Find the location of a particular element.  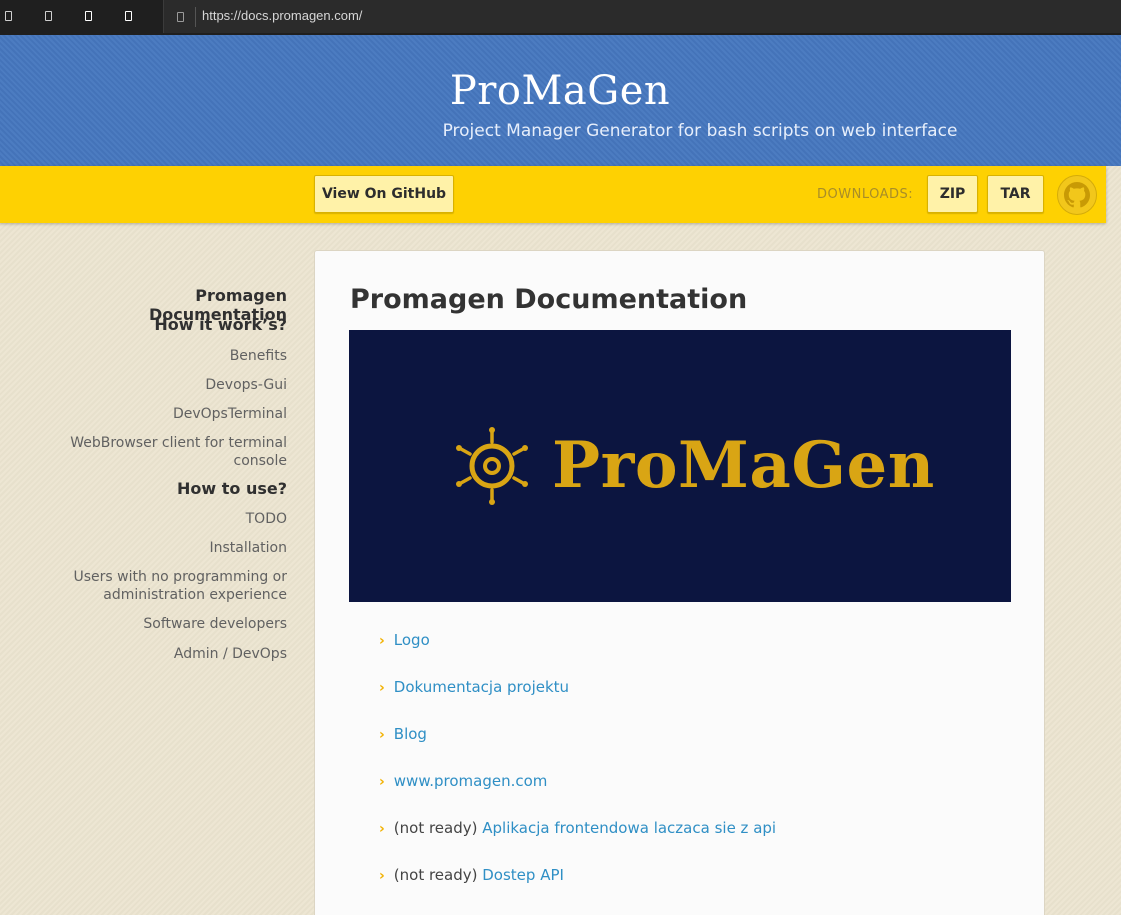

ship-wheel-icon is located at coordinates (492, 466).